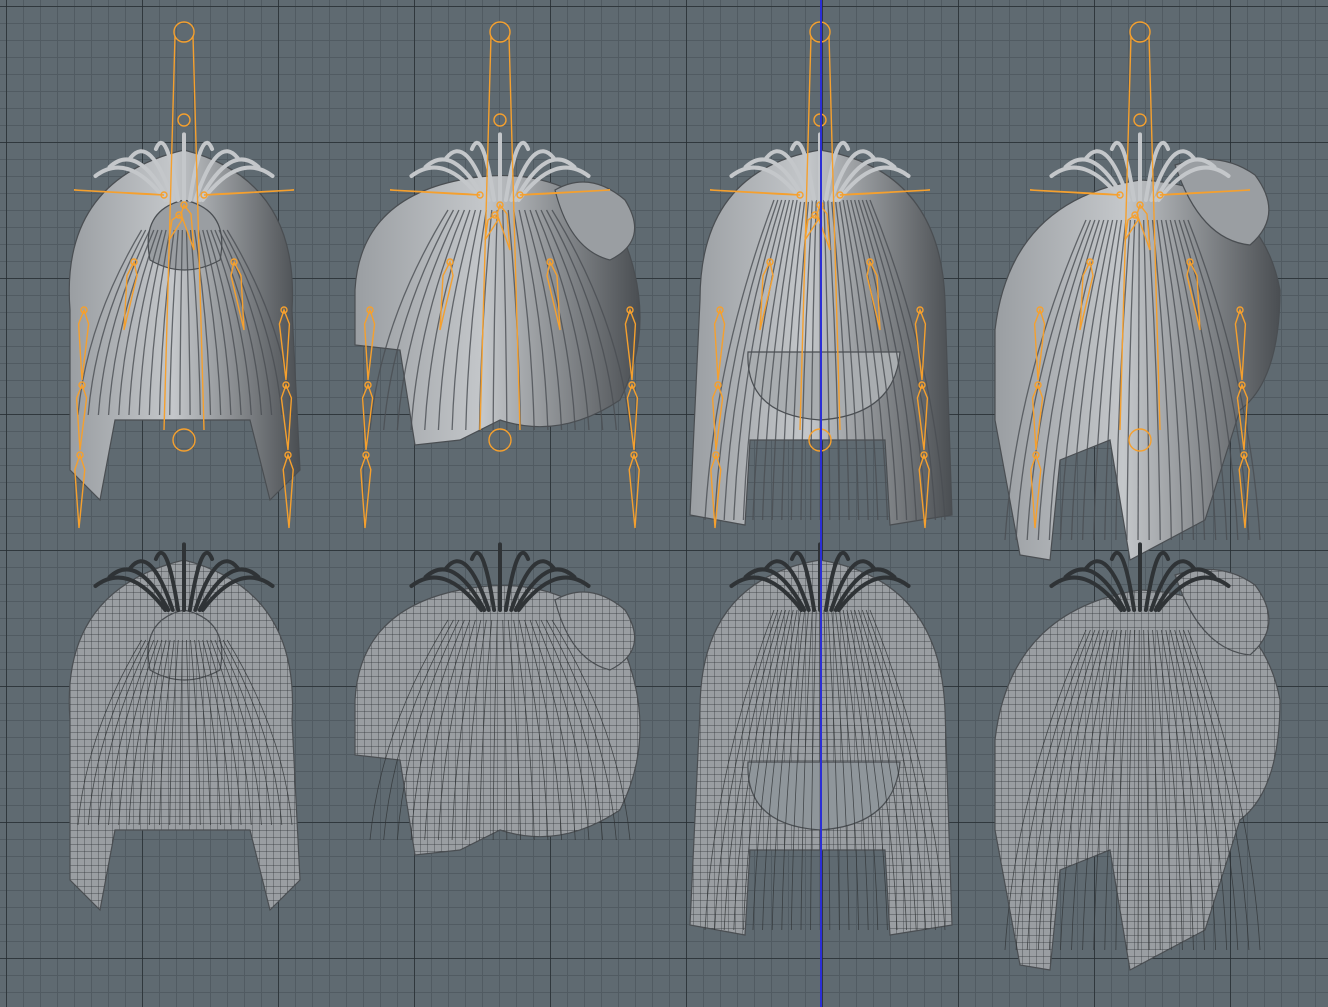  Describe the element at coordinates (184, 727) in the screenshot. I see `hair-model-back-wireframe` at that location.